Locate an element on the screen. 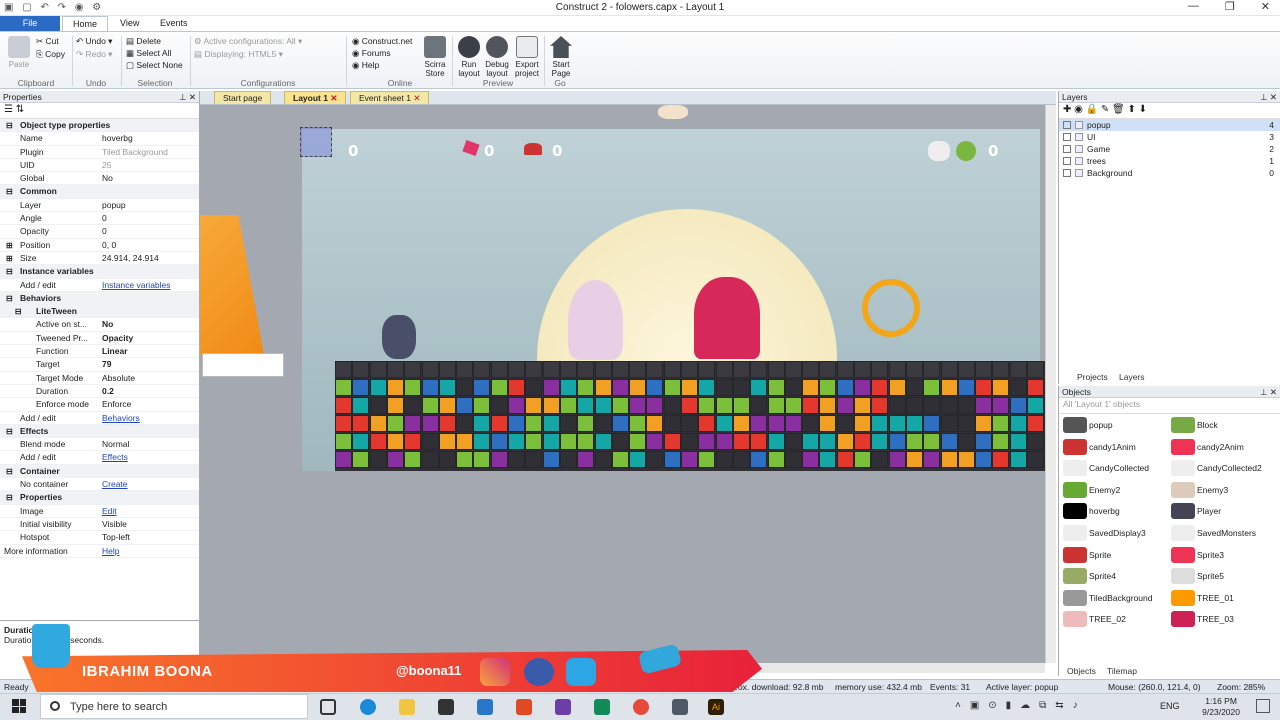 Image resolution: width=1280 pixels, height=720 pixels. property-value: 0, 0 is located at coordinates (109, 245).